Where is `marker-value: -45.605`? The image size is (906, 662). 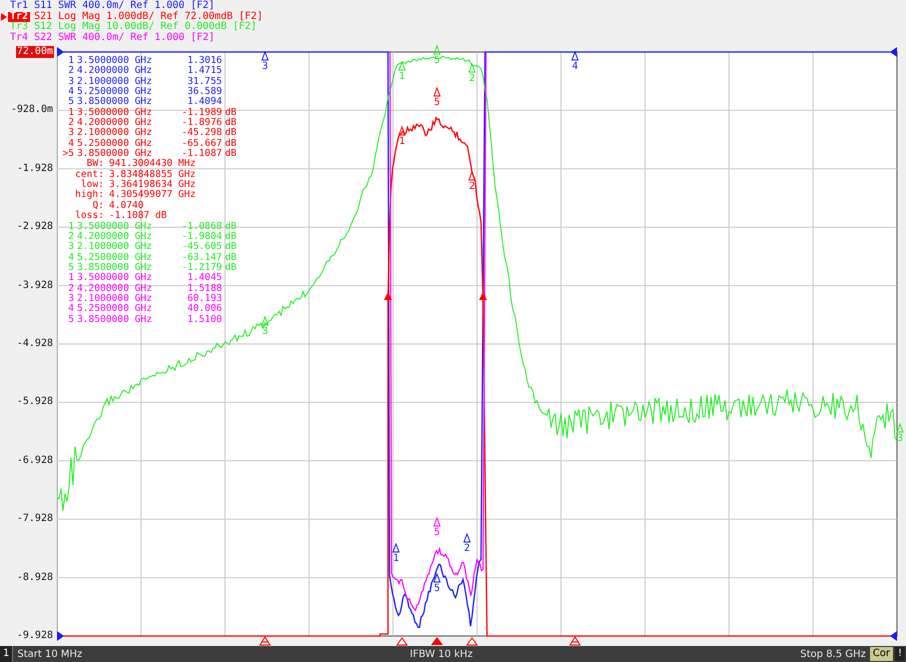
marker-value: -45.605 is located at coordinates (201, 247).